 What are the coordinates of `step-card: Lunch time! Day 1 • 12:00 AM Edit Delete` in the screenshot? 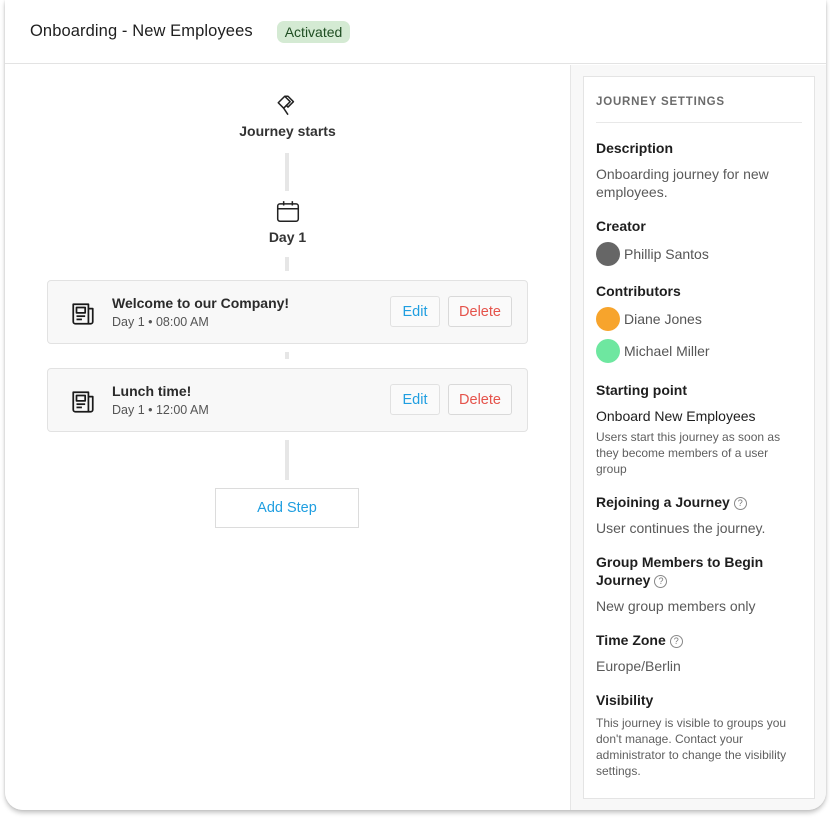 It's located at (287, 400).